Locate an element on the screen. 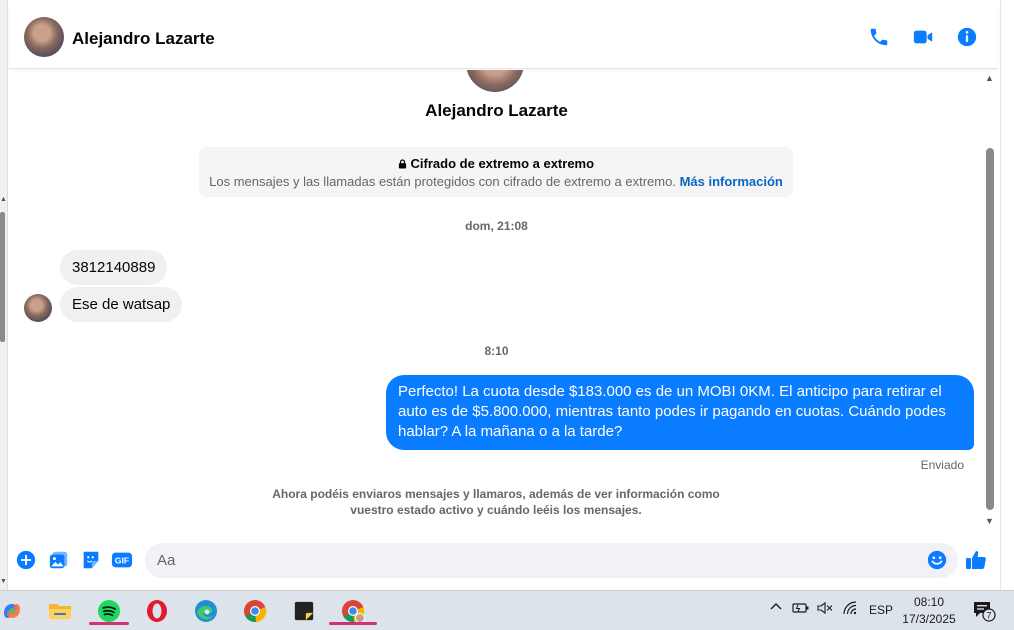 The image size is (1014, 630). info-icon is located at coordinates (967, 37).